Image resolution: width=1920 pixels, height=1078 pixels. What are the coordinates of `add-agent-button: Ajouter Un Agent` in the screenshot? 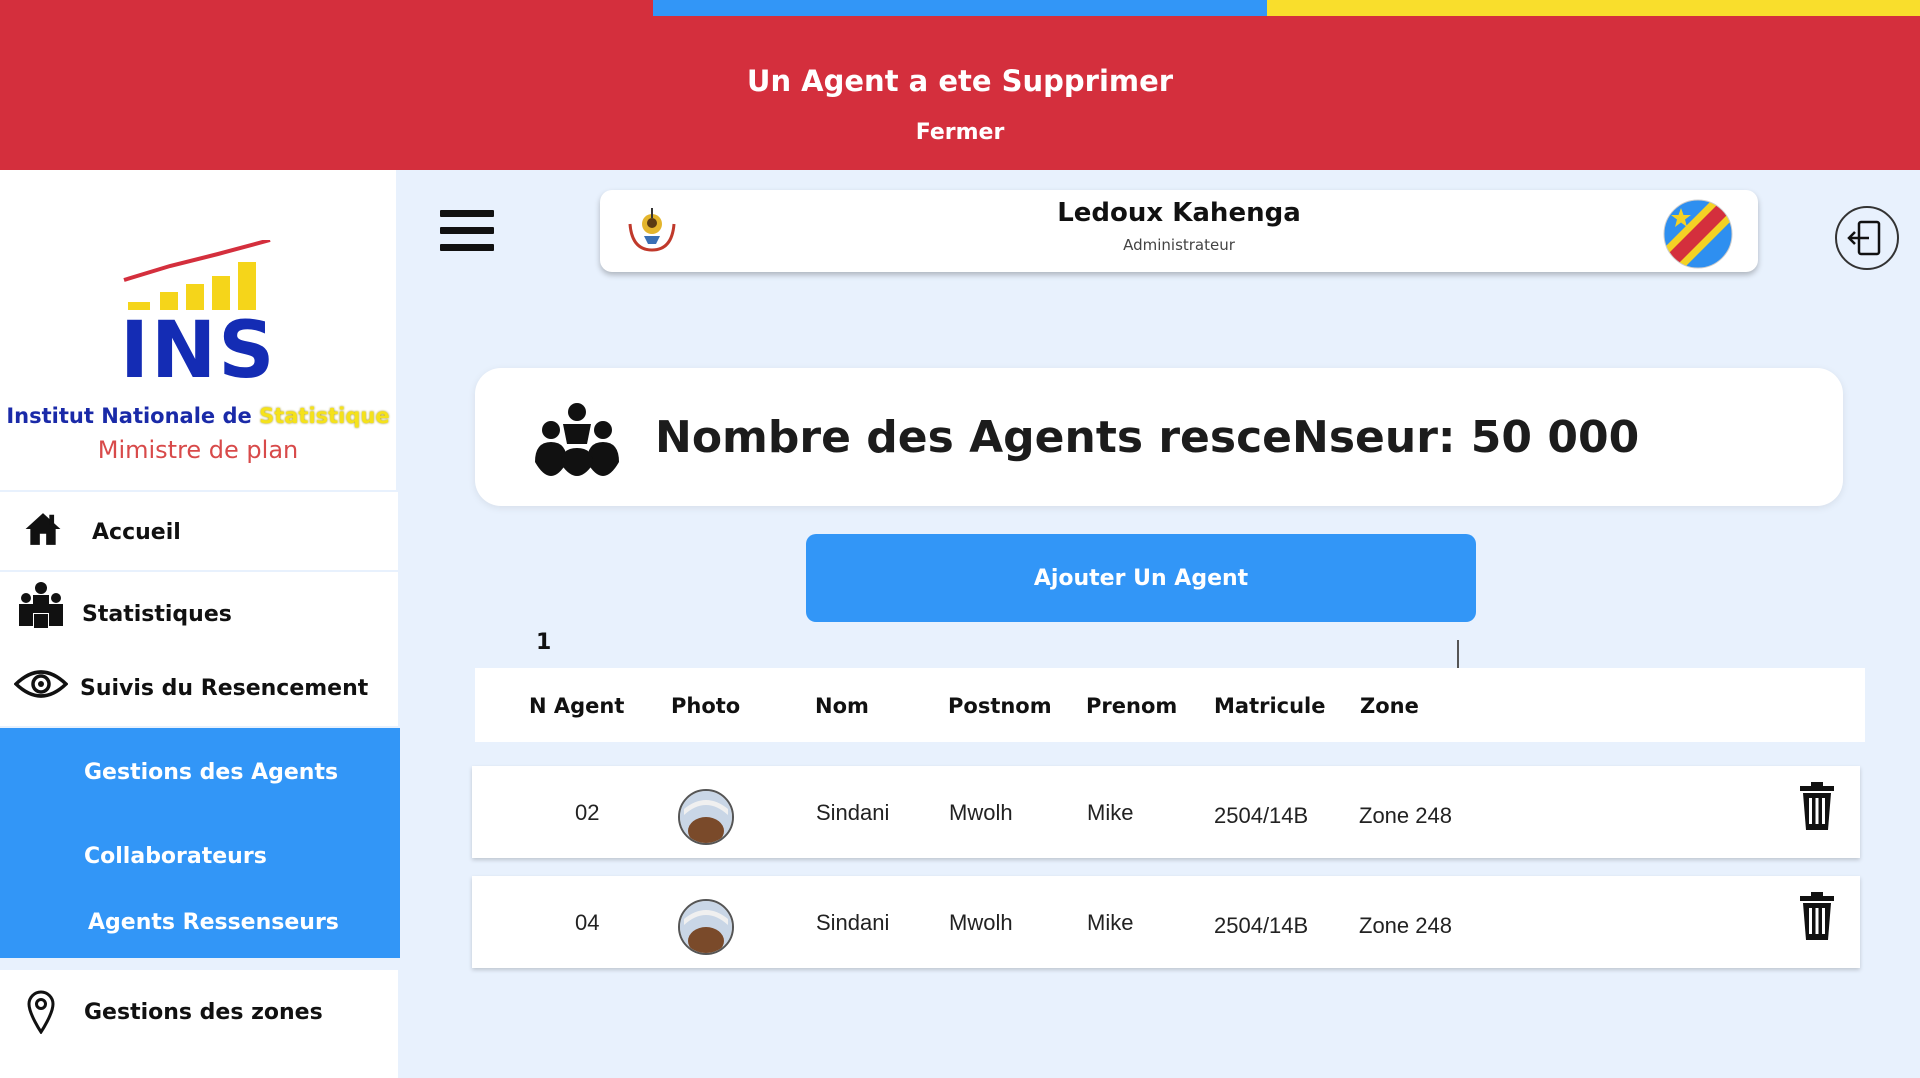 It's located at (1141, 578).